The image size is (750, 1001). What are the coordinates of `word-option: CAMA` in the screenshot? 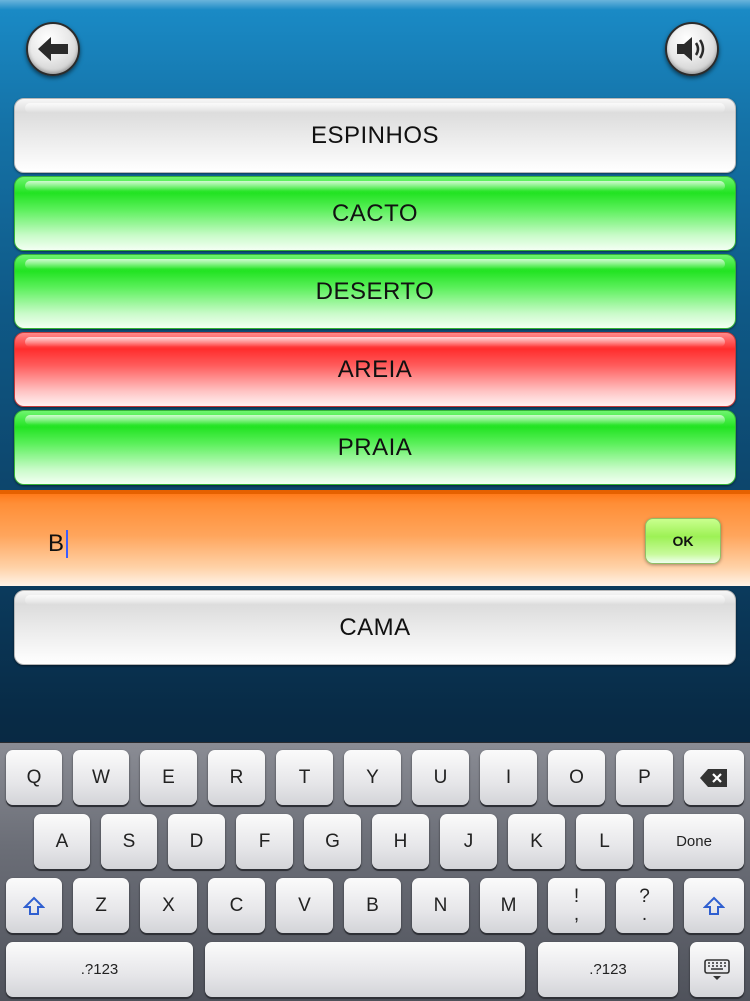 It's located at (375, 627).